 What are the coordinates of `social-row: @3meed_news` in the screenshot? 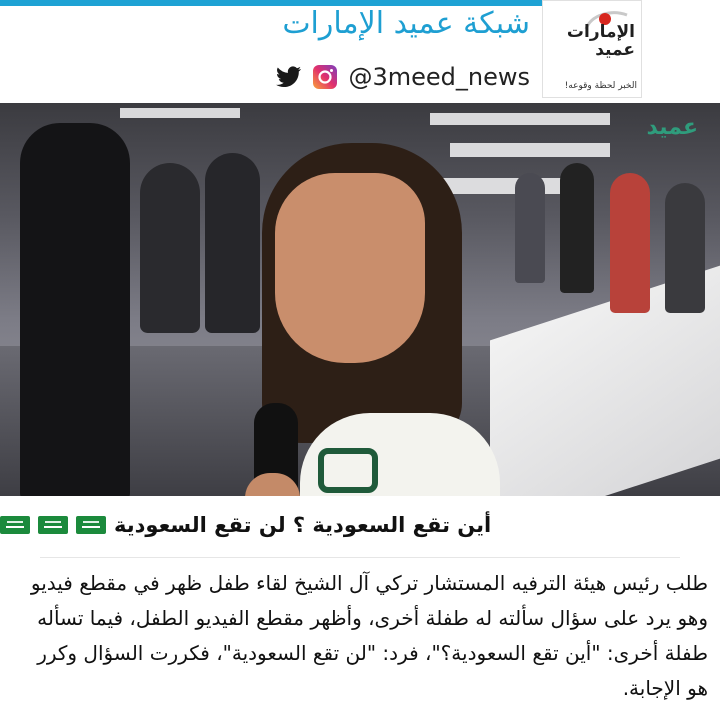 It's located at (403, 77).